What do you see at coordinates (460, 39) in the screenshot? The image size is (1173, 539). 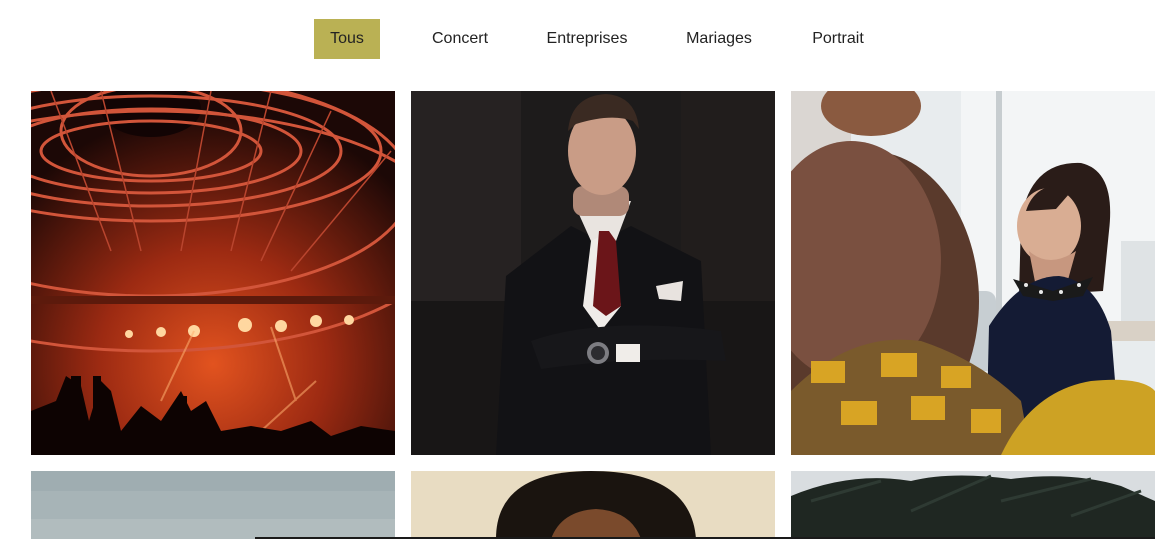 I see `filter-concert-button: Concert` at bounding box center [460, 39].